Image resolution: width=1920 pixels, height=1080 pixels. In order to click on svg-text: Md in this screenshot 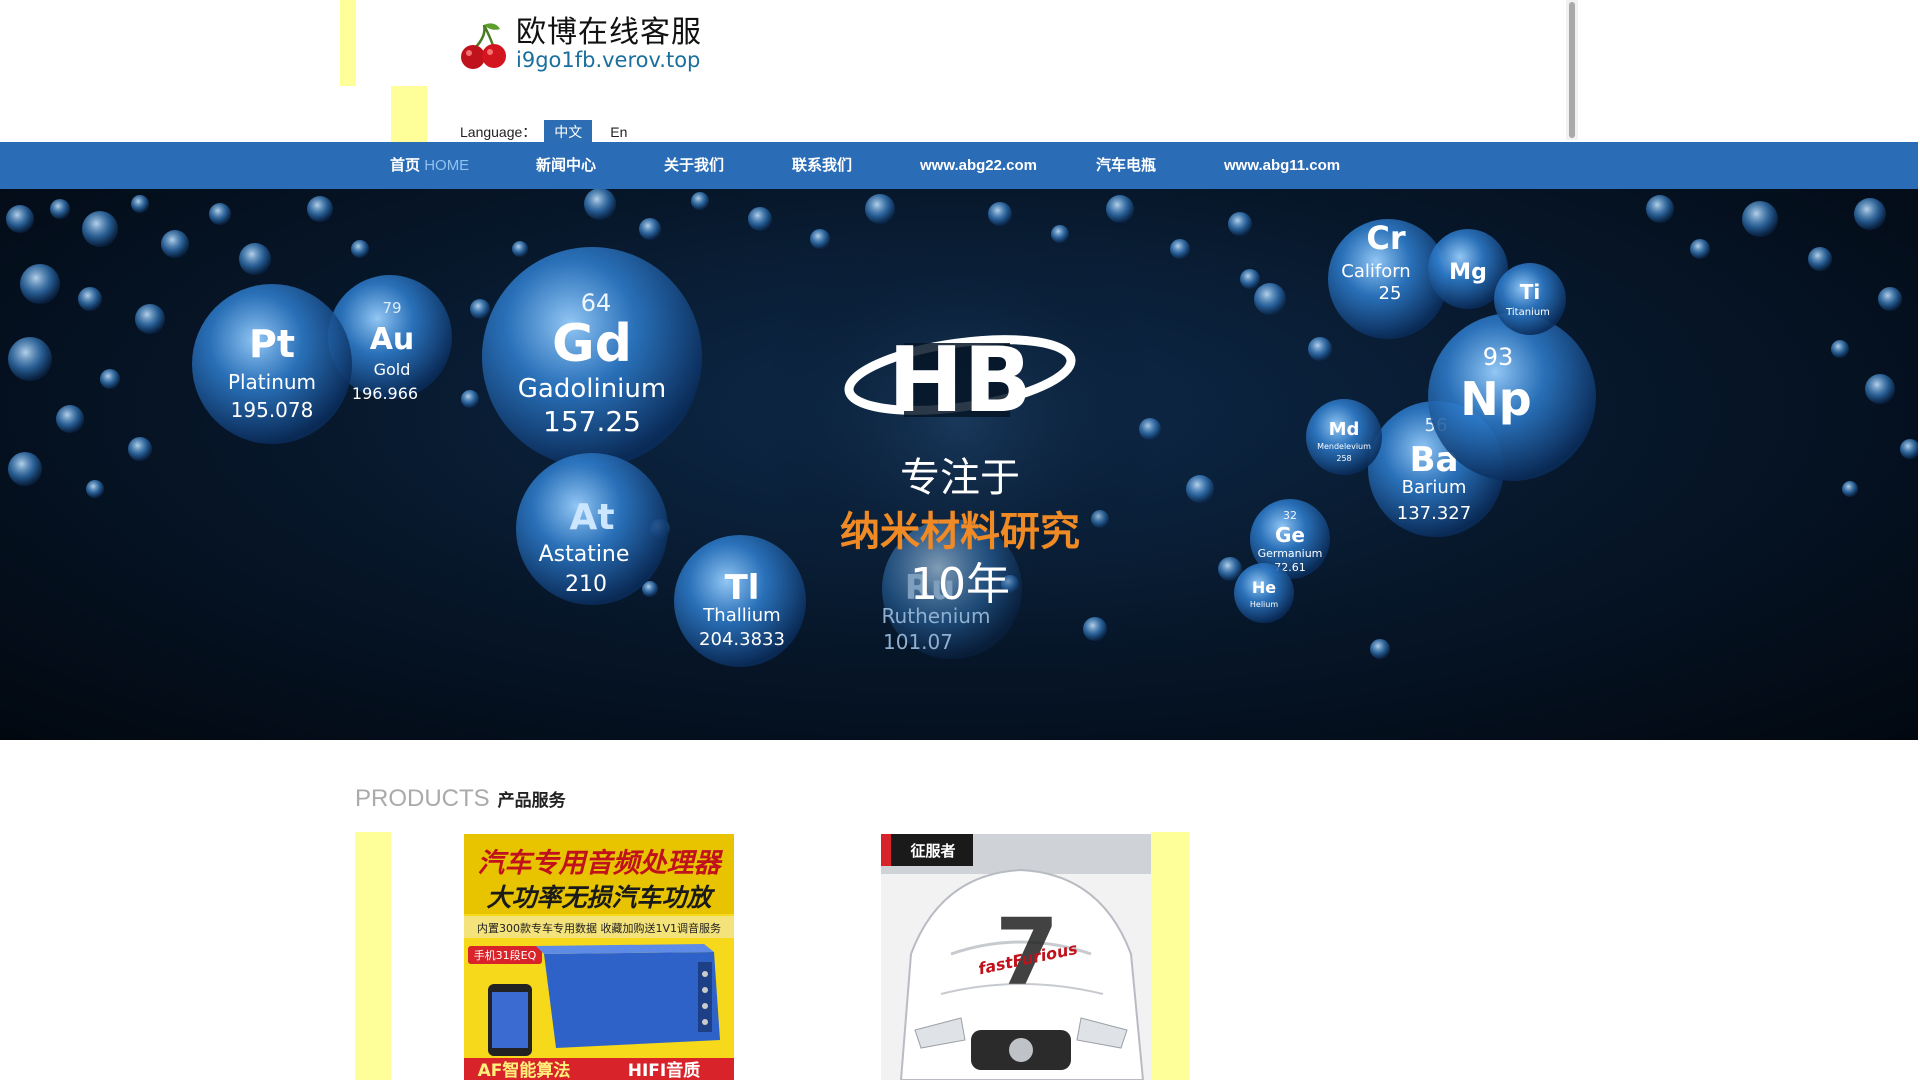, I will do `click(1344, 429)`.